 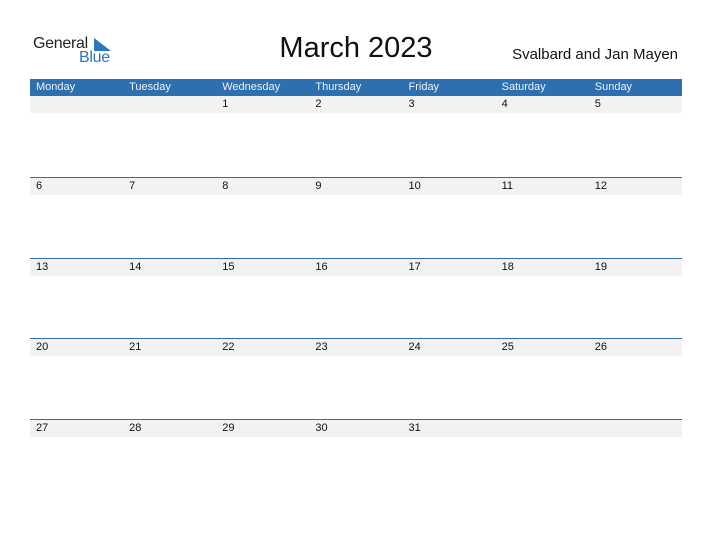 What do you see at coordinates (523, 87) in the screenshot?
I see `weekday-saturday: Saturday` at bounding box center [523, 87].